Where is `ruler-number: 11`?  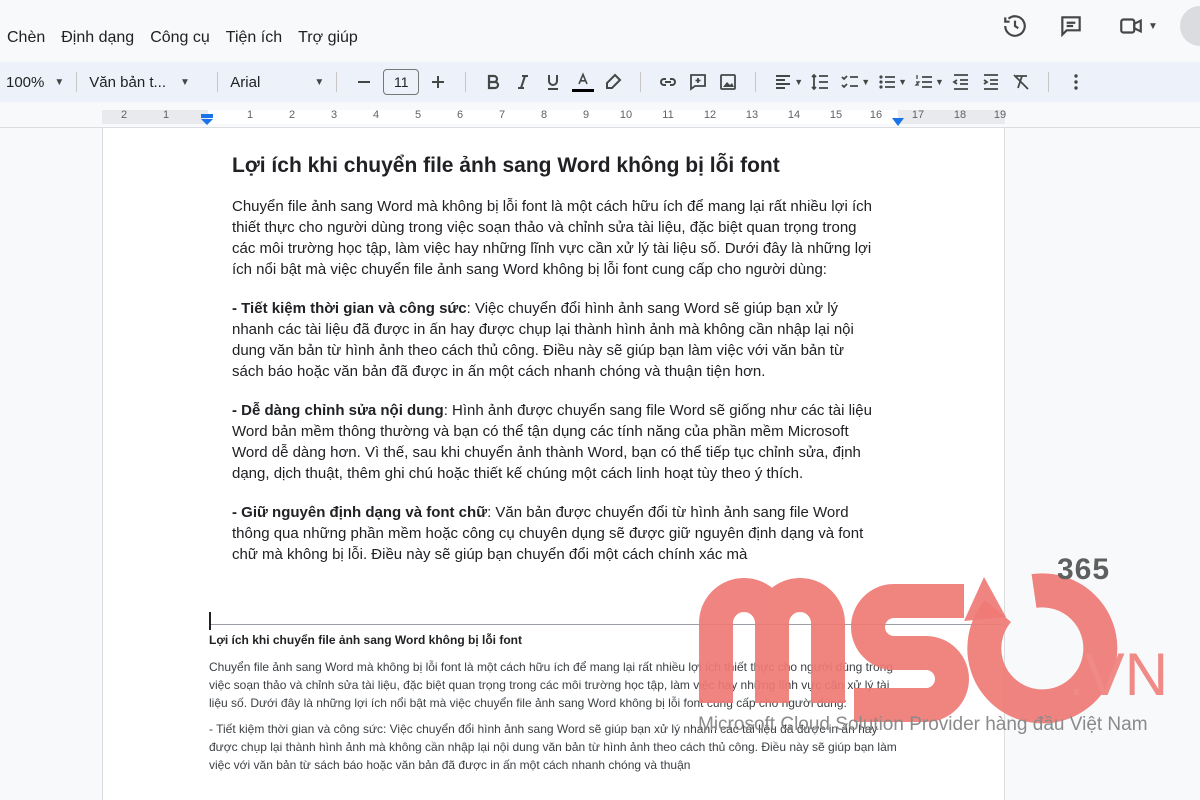
ruler-number: 11 is located at coordinates (668, 115).